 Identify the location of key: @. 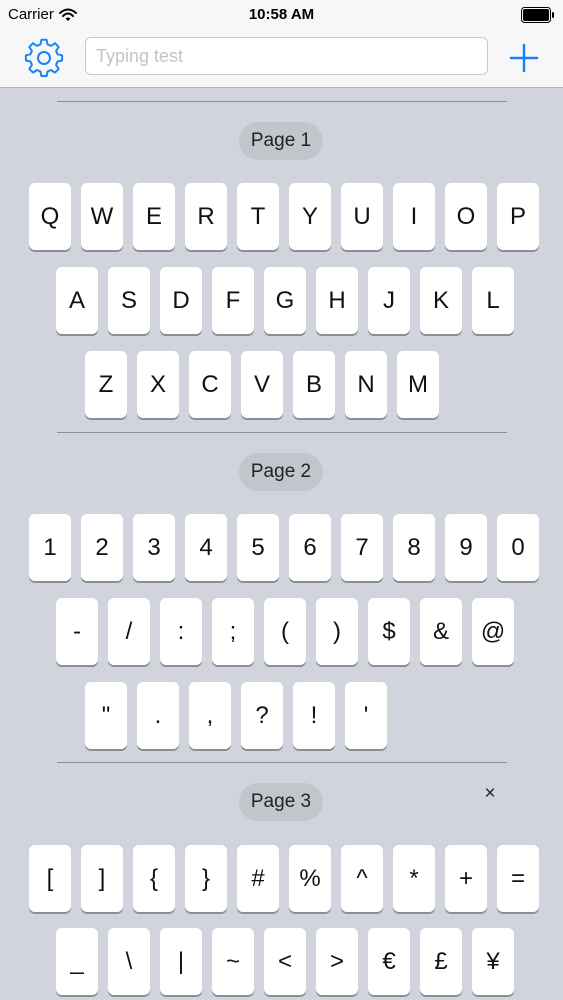
(493, 631).